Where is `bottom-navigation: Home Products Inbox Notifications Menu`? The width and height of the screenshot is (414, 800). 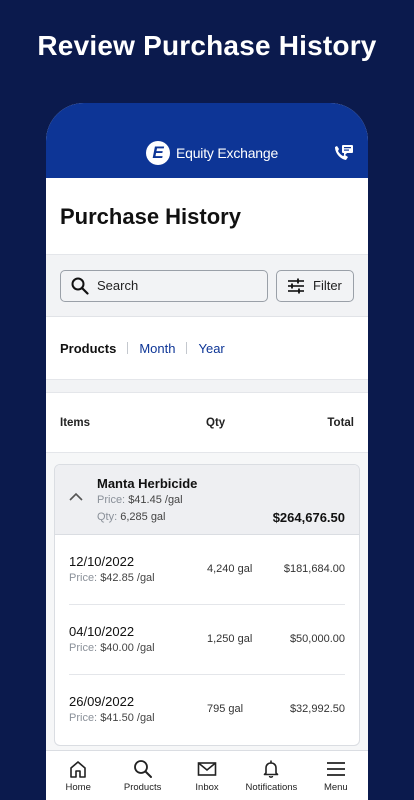
bottom-navigation: Home Products Inbox Notifications Menu is located at coordinates (207, 775).